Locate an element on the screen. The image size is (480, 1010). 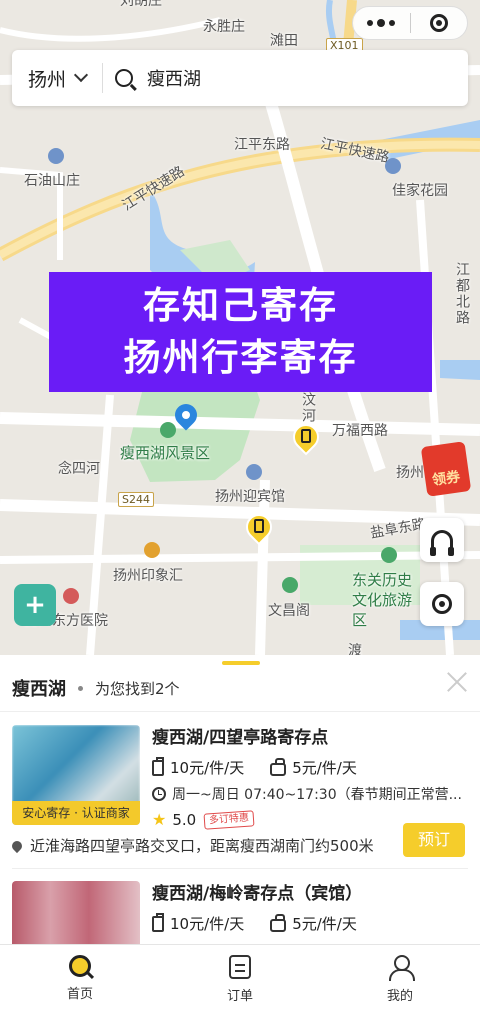
map-label: 万福西路 is located at coordinates (360, 431).